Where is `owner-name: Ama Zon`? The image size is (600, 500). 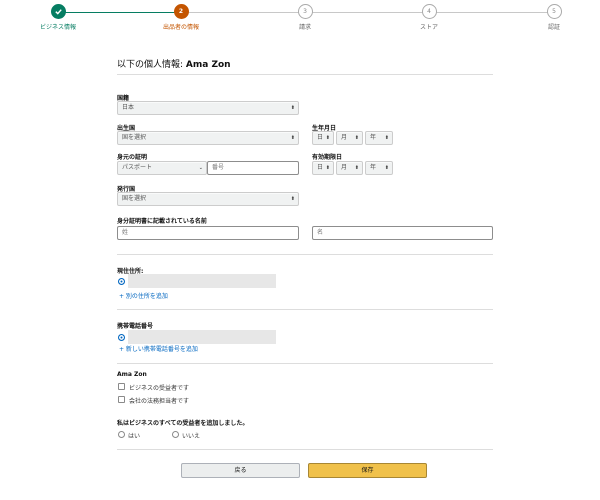
owner-name: Ama Zon is located at coordinates (208, 65).